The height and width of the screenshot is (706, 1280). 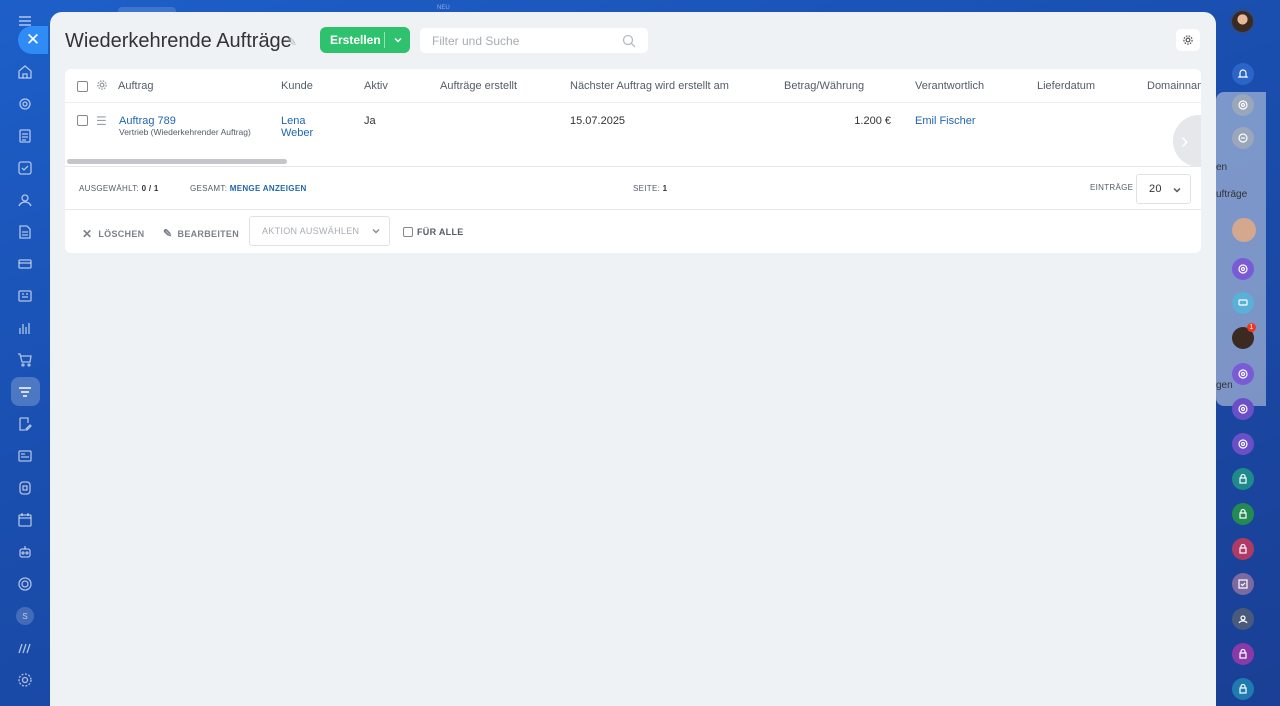 What do you see at coordinates (135, 86) in the screenshot?
I see `column-header-order: Auftrag` at bounding box center [135, 86].